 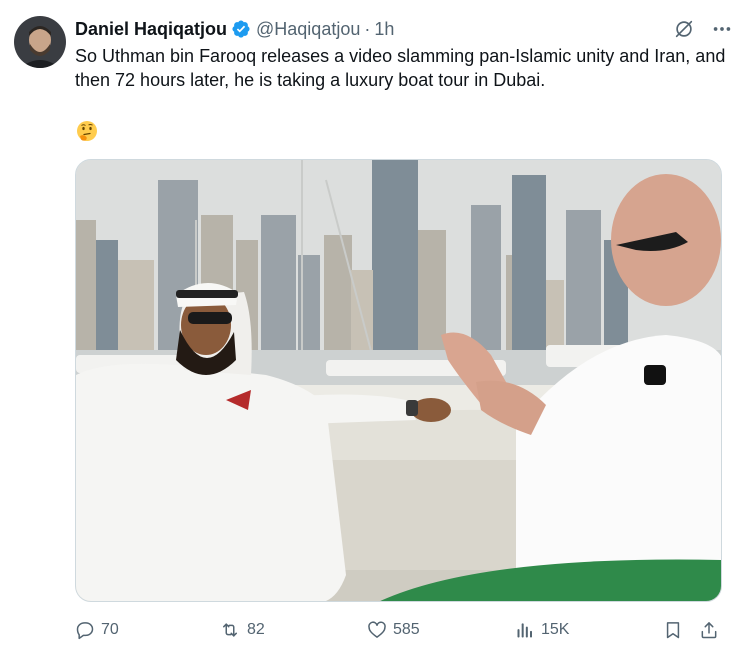 I want to click on bookmark-button, so click(x=673, y=630).